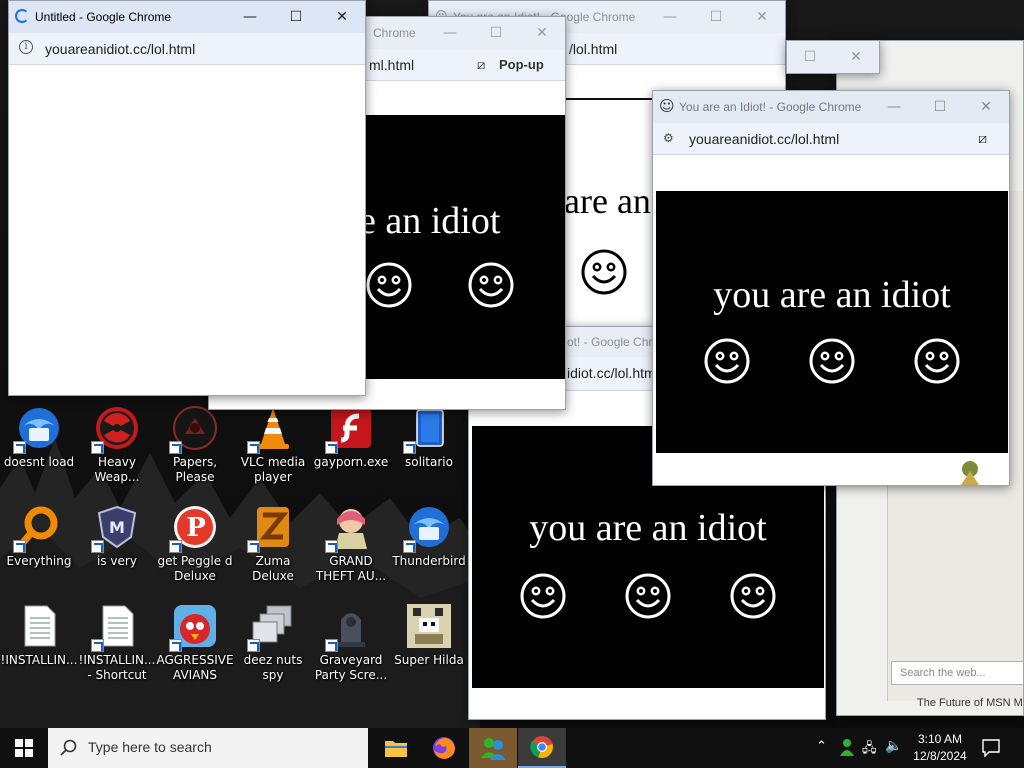 The width and height of the screenshot is (1024, 768). I want to click on taskbar-chrome, so click(542, 748).